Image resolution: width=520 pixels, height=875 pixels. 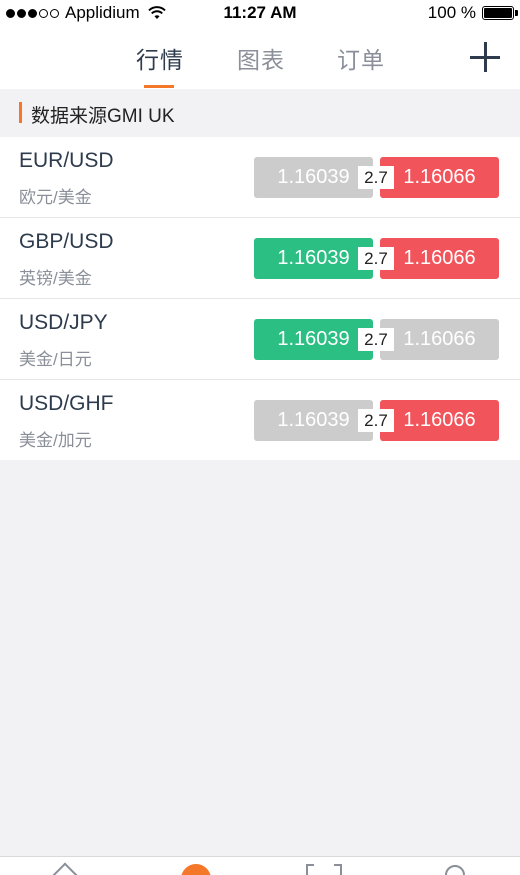 What do you see at coordinates (66, 403) in the screenshot?
I see `pair-code: USD/GHF` at bounding box center [66, 403].